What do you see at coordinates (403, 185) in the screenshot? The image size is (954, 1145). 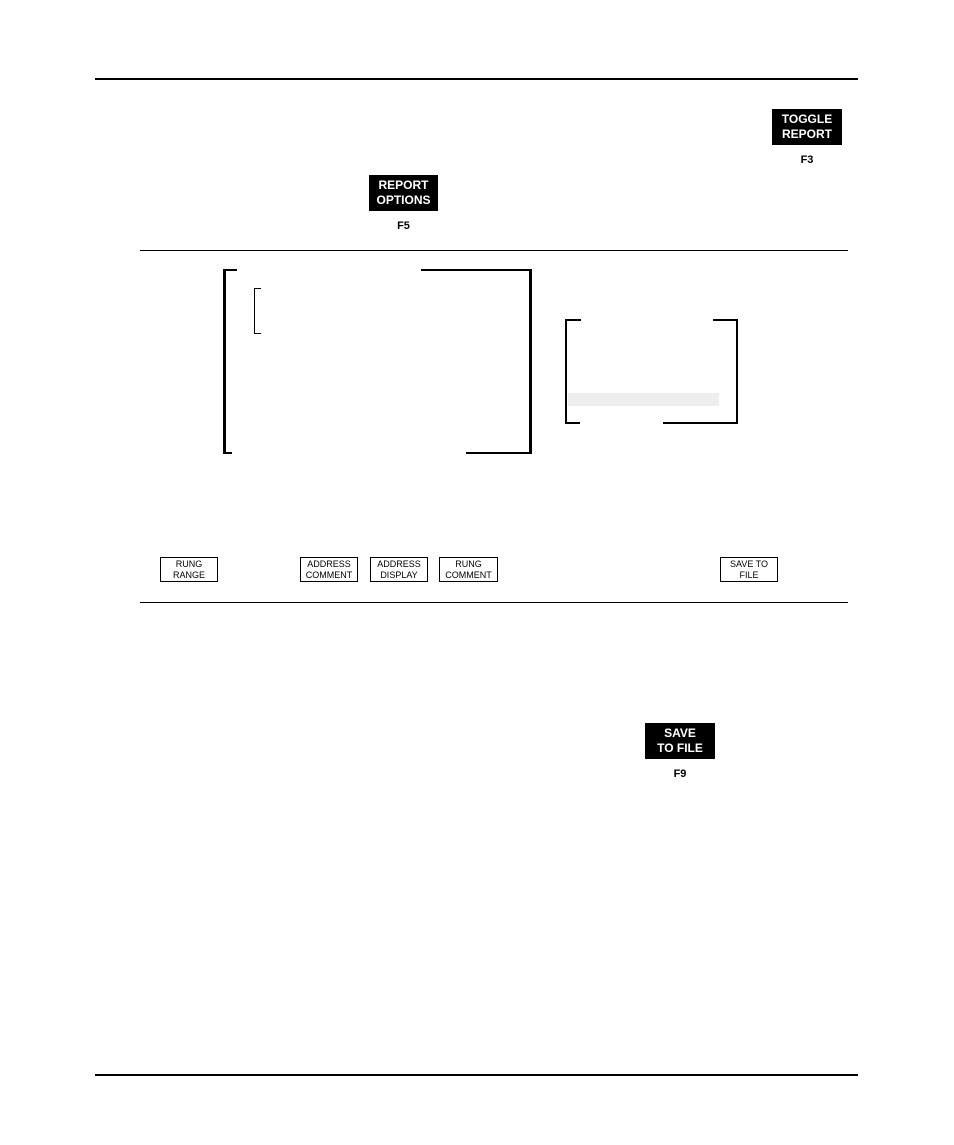 I see `report-options-key-line1: REPORT` at bounding box center [403, 185].